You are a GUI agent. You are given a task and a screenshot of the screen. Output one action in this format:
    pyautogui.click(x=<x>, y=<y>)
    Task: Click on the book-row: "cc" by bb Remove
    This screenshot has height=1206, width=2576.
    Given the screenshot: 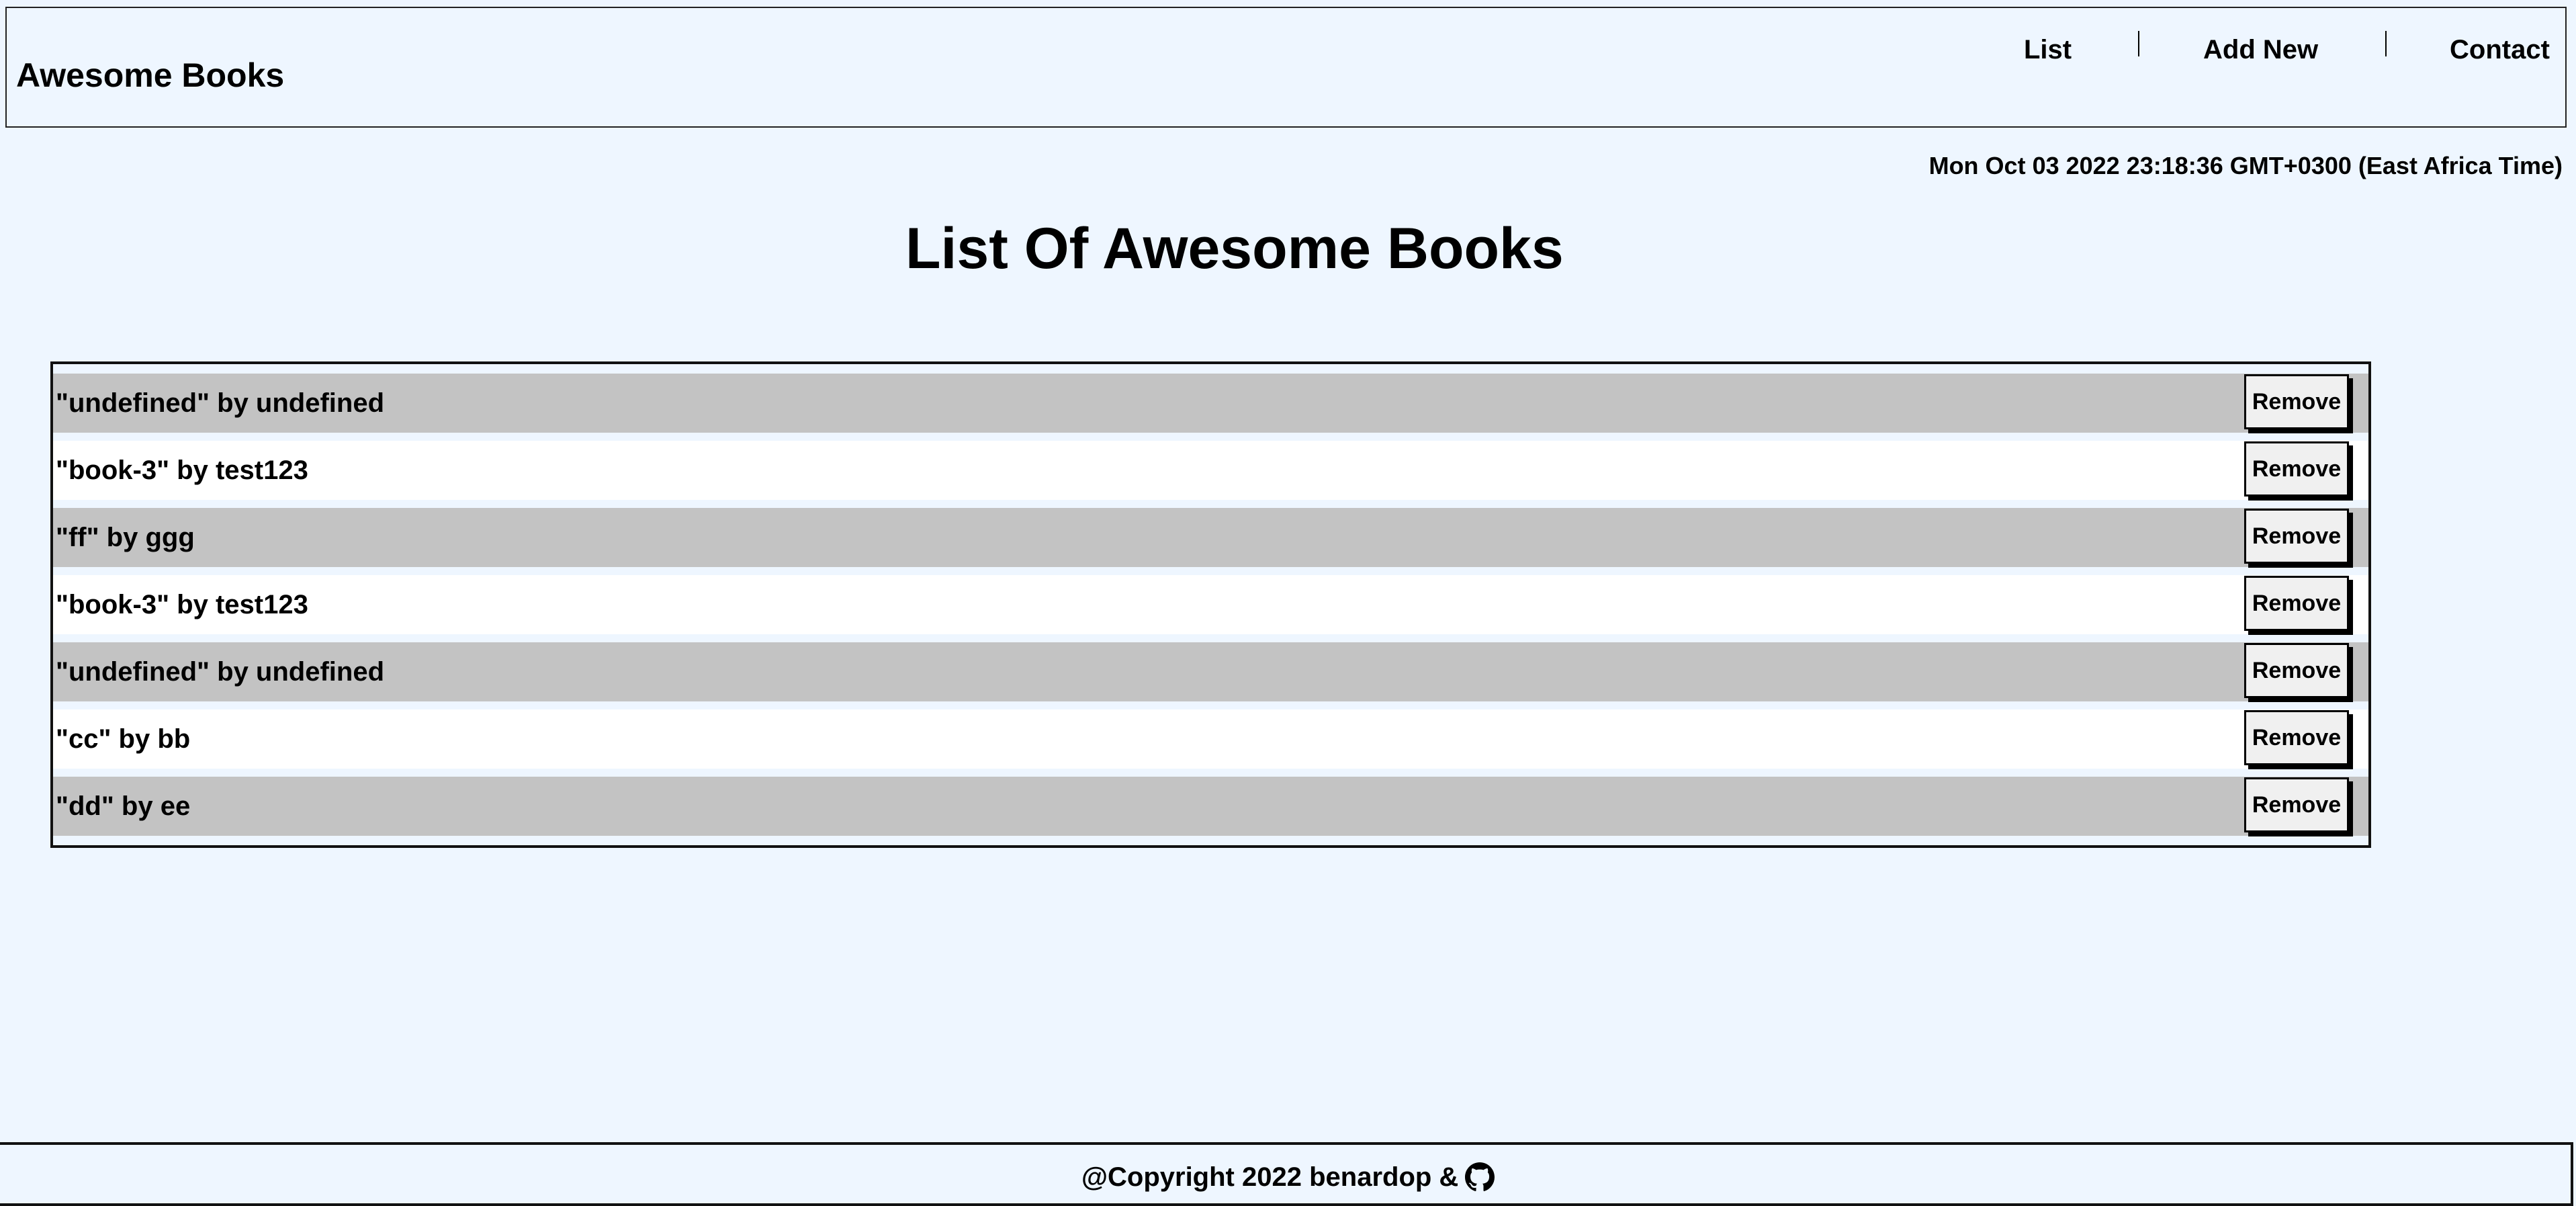 What is the action you would take?
    pyautogui.click(x=1211, y=739)
    